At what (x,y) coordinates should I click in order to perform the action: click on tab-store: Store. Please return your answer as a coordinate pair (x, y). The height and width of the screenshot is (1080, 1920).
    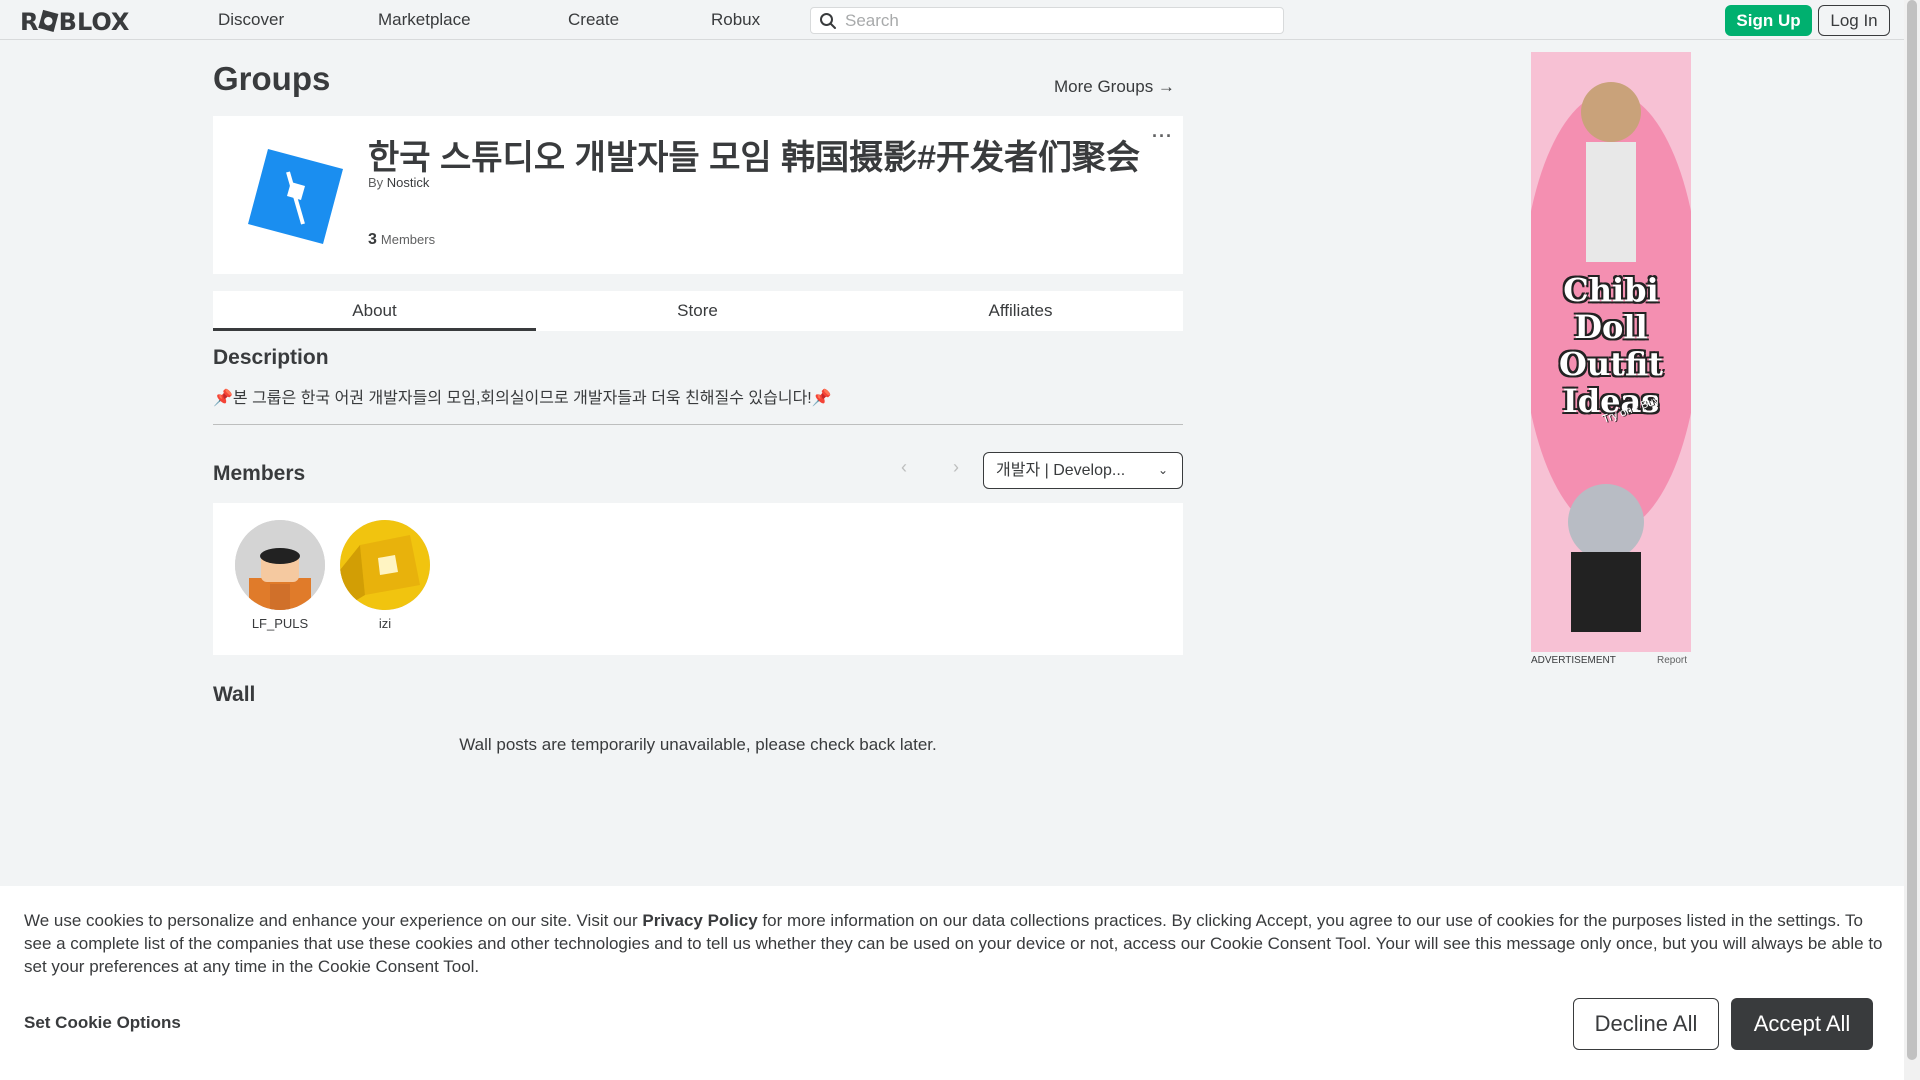
    Looking at the image, I should click on (697, 311).